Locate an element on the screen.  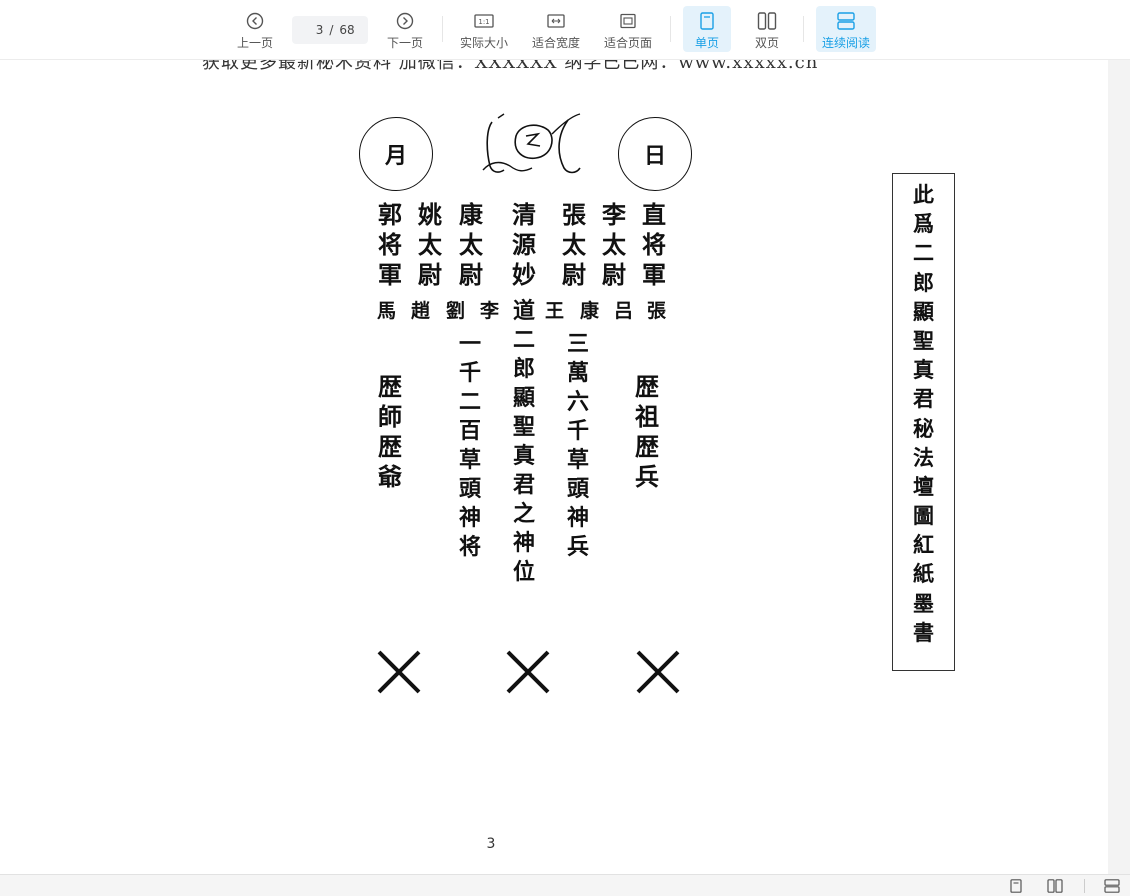
char: 墨 is located at coordinates (923, 603).